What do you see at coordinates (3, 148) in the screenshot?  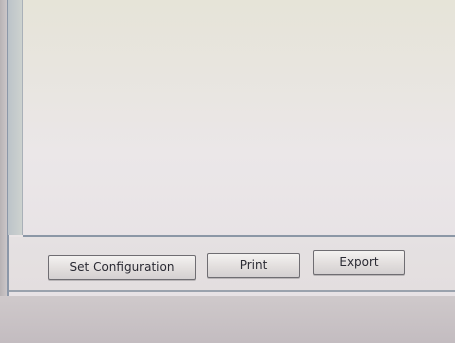 I see `monitor-bezel` at bounding box center [3, 148].